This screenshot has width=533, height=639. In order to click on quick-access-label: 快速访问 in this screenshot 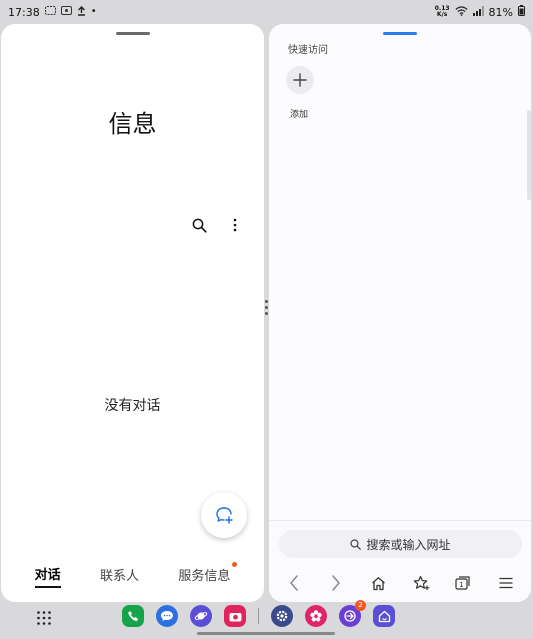, I will do `click(308, 50)`.